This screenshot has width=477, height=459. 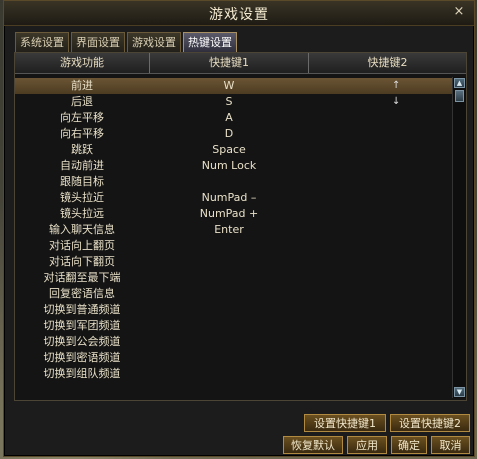 I want to click on set-hotkey2-button: 设置快捷键2, so click(x=430, y=423).